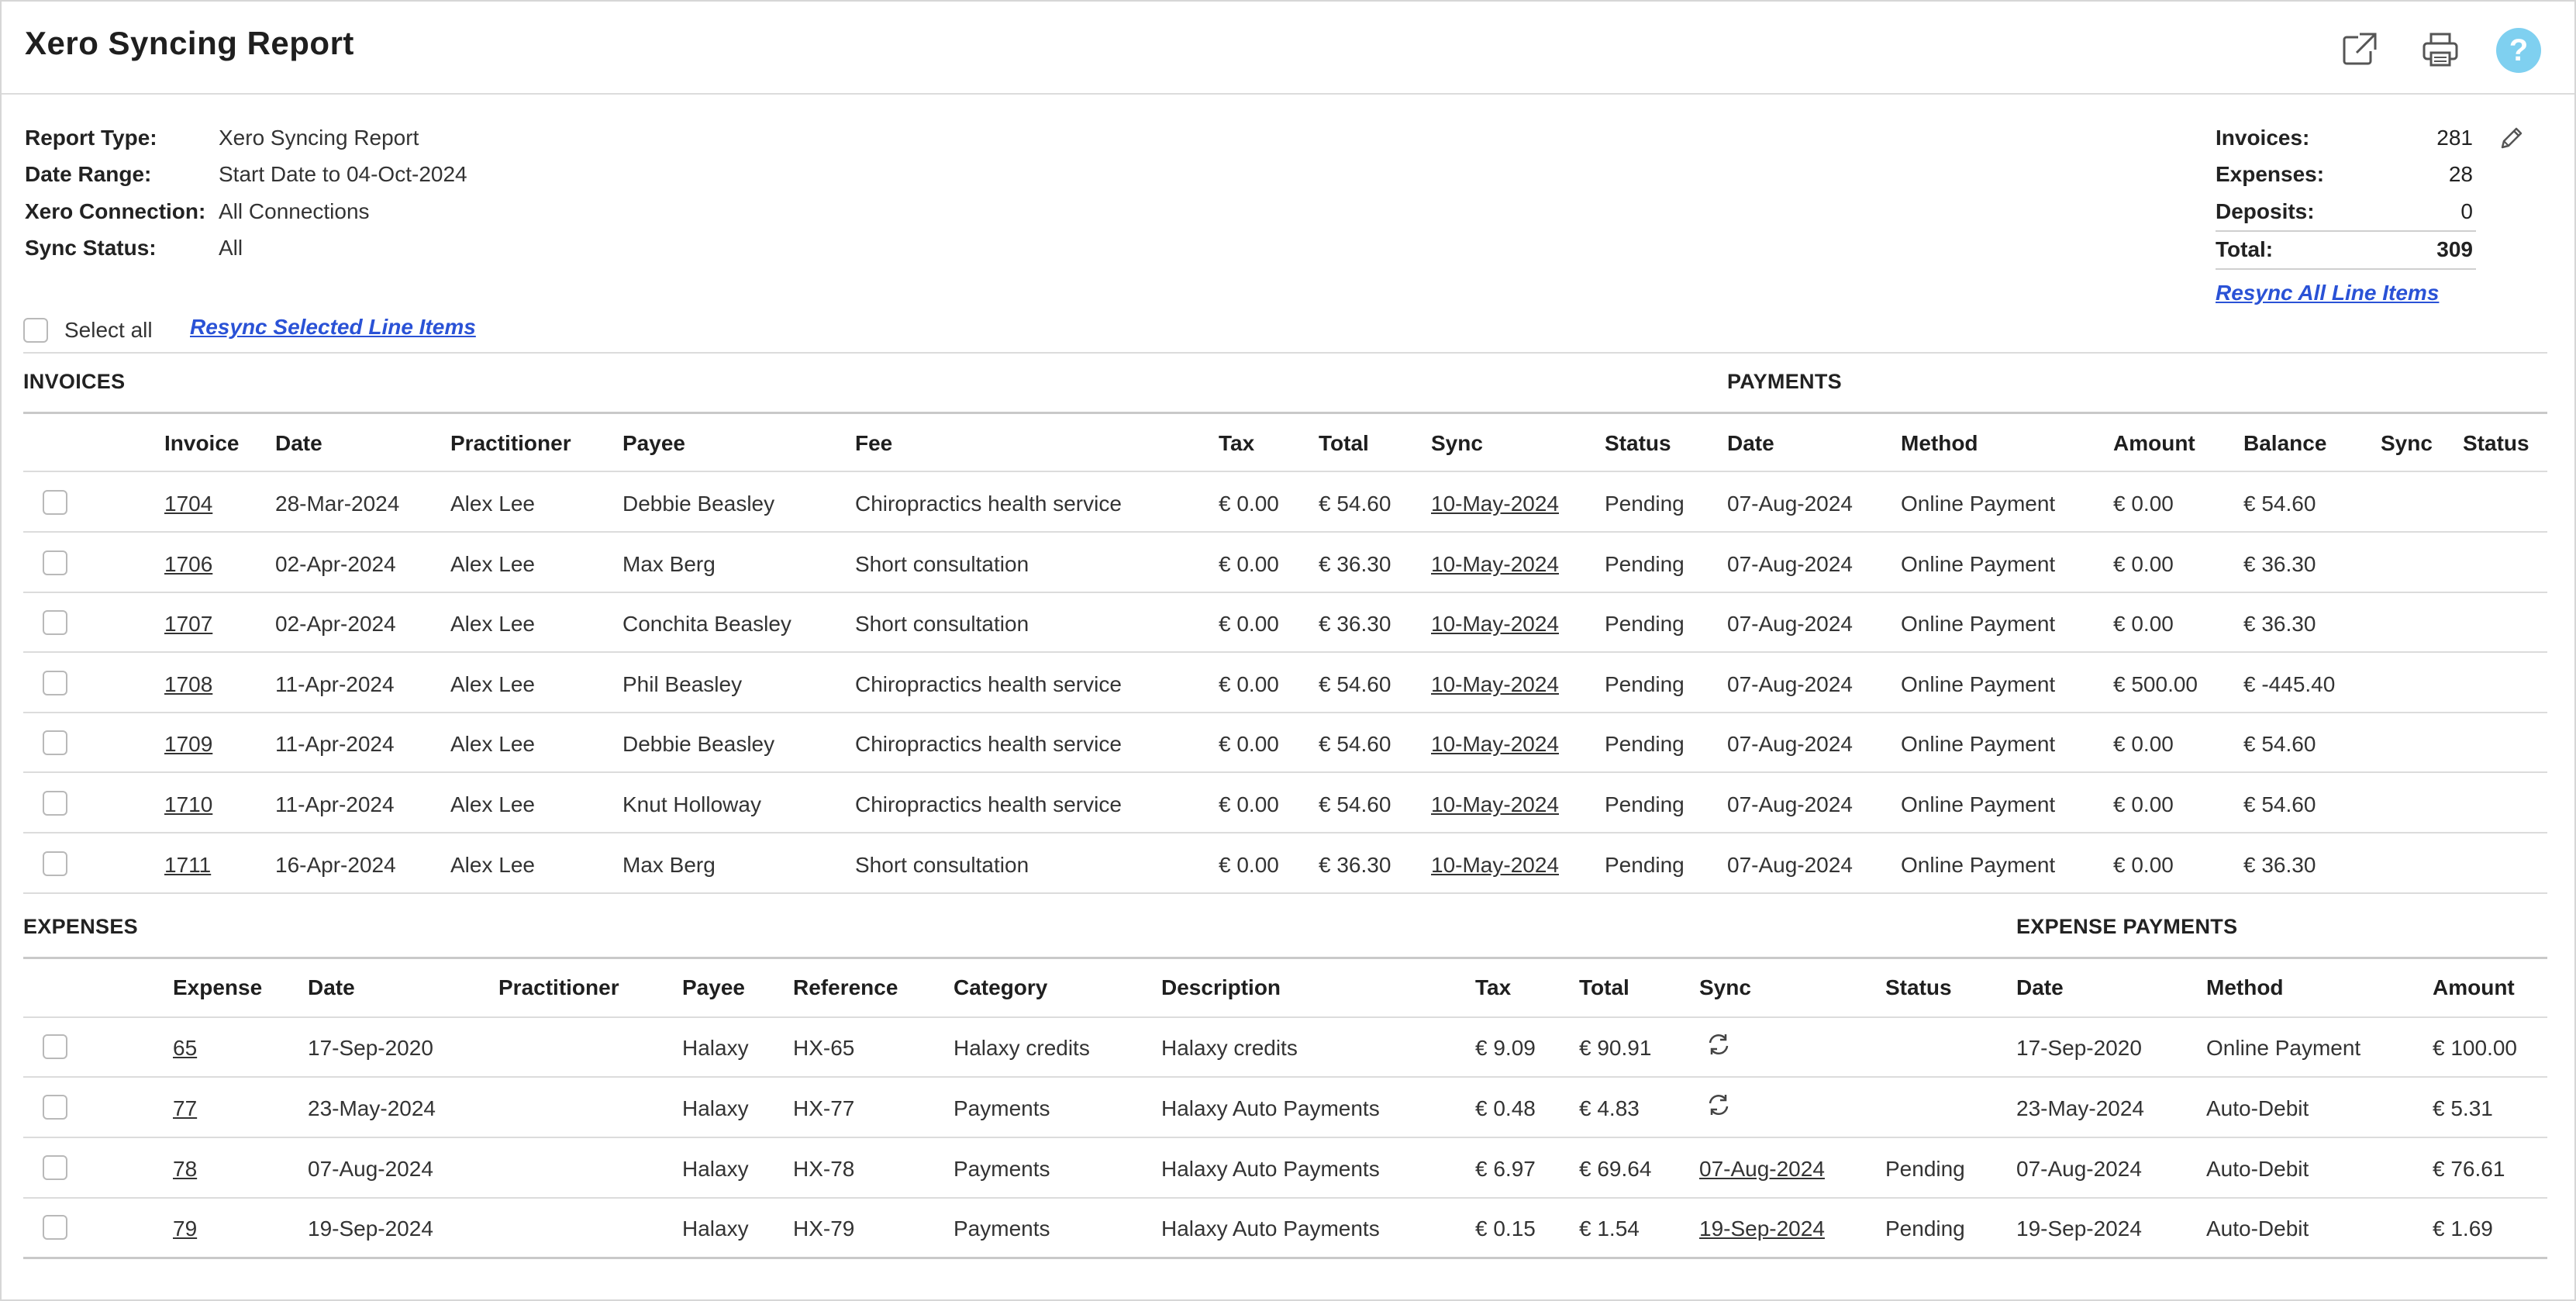 This screenshot has height=1301, width=2576. What do you see at coordinates (1221, 987) in the screenshot?
I see `column-header: Description` at bounding box center [1221, 987].